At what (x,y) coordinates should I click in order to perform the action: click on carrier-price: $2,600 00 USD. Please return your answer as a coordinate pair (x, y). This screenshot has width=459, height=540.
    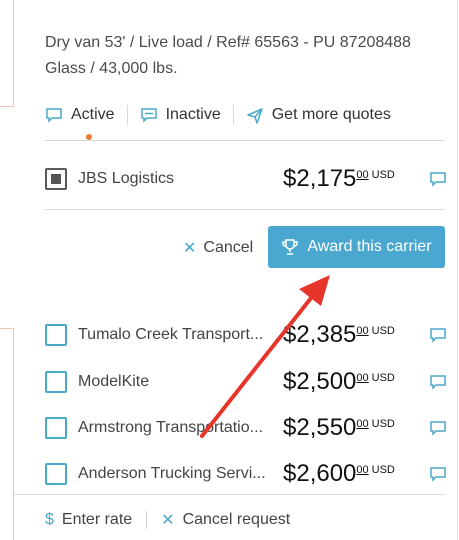
    Looking at the image, I should click on (339, 474).